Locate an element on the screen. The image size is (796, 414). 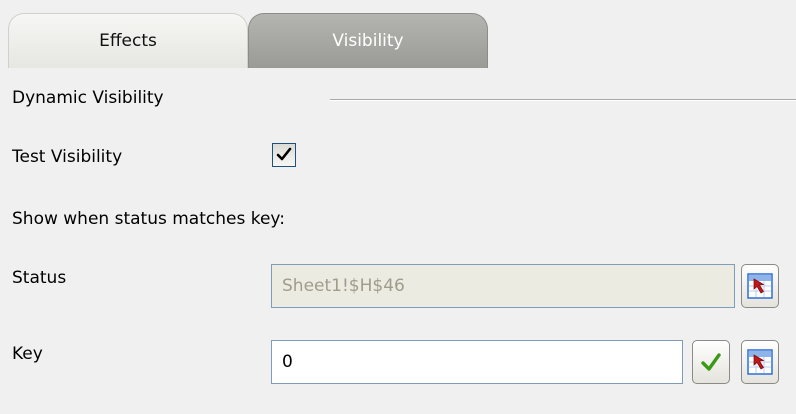
key-picker-button is located at coordinates (760, 362).